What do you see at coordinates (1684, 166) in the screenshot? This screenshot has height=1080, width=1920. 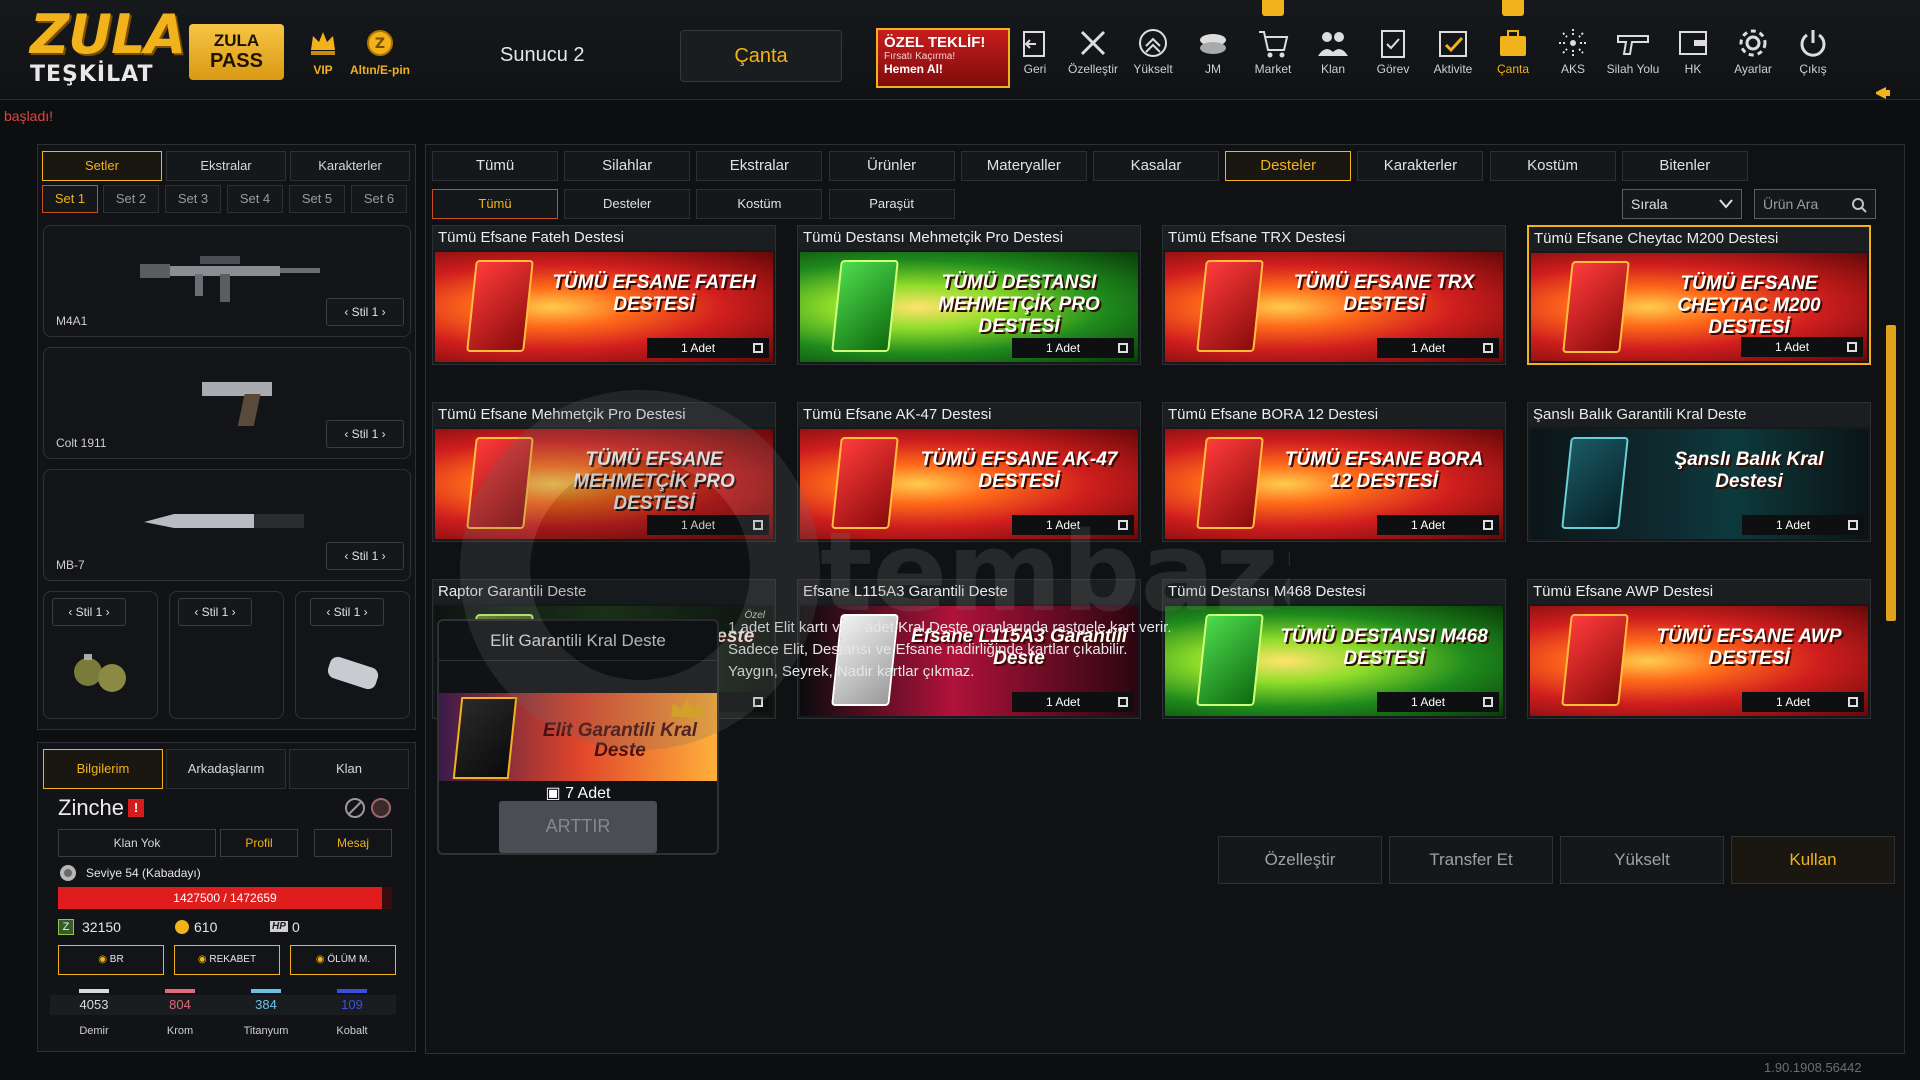 I see `category-tab: Bitenler` at bounding box center [1684, 166].